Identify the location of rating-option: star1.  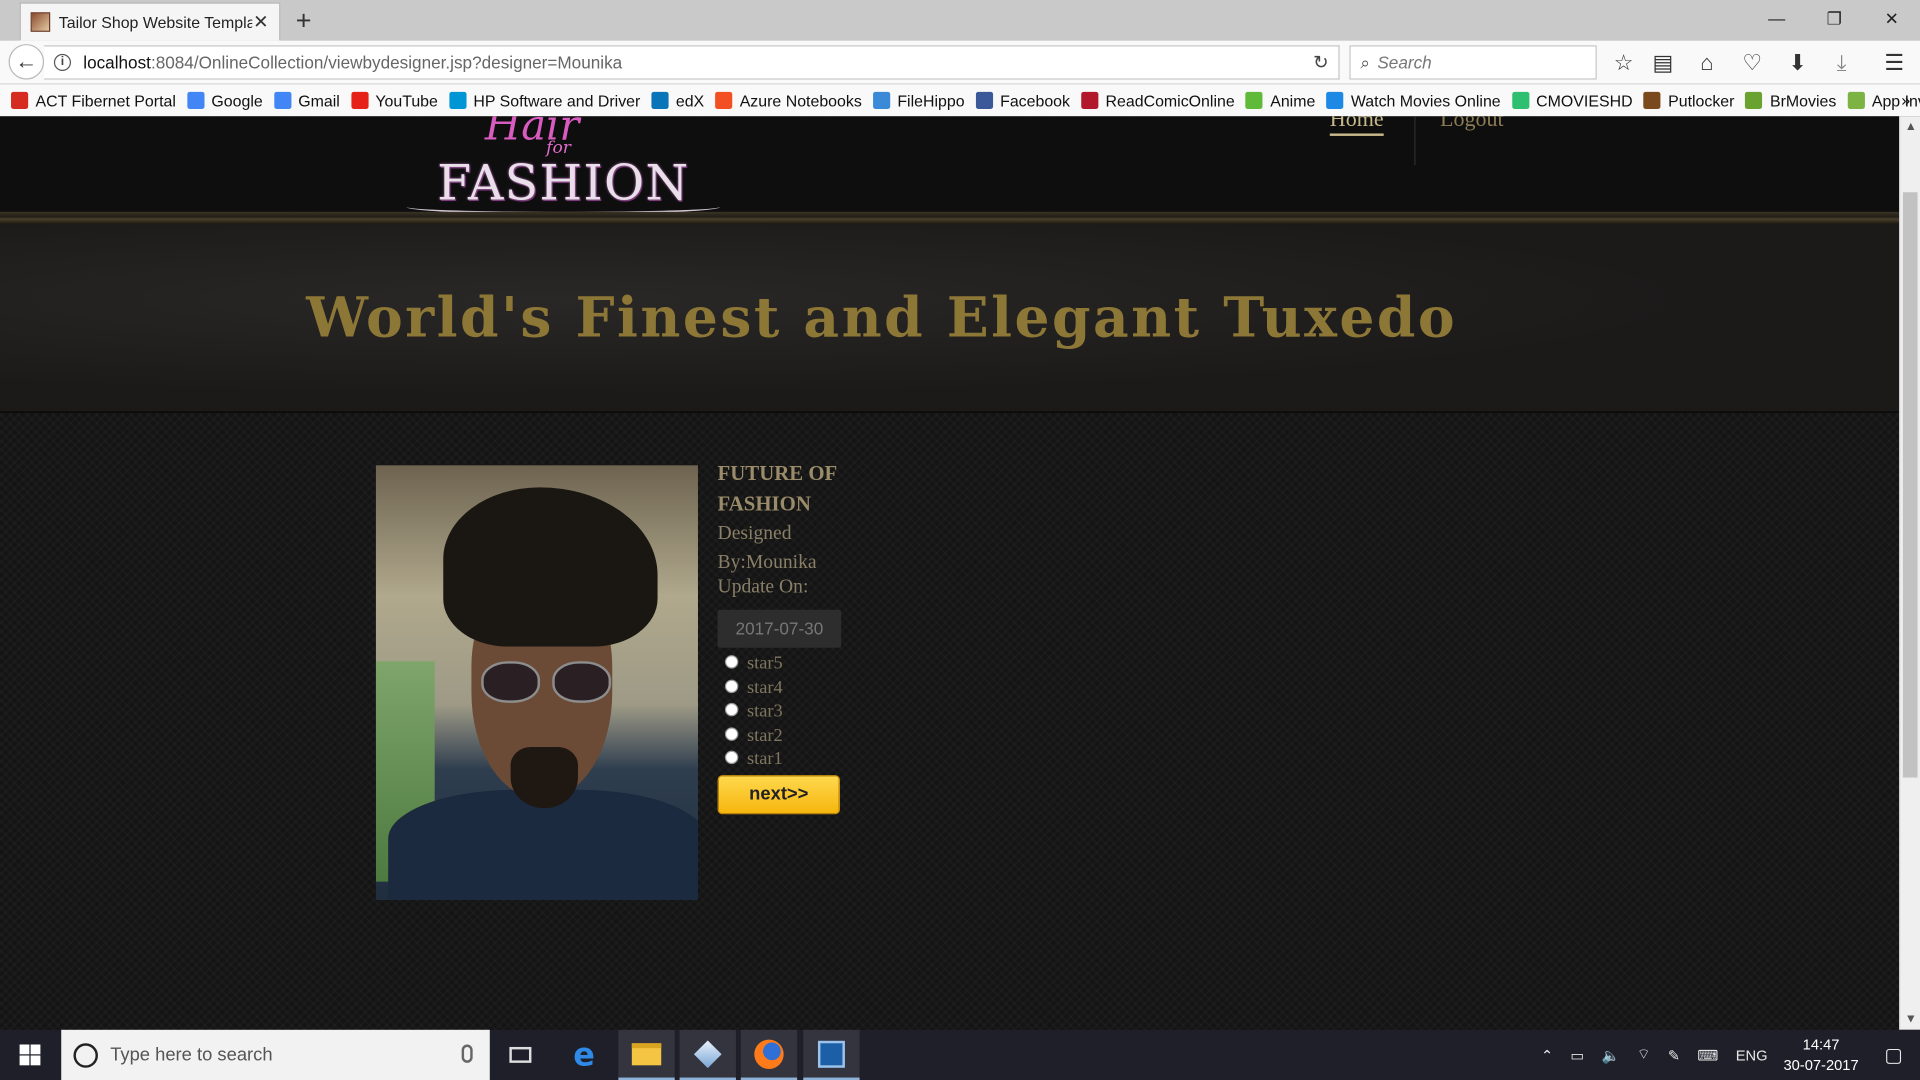
(810, 760).